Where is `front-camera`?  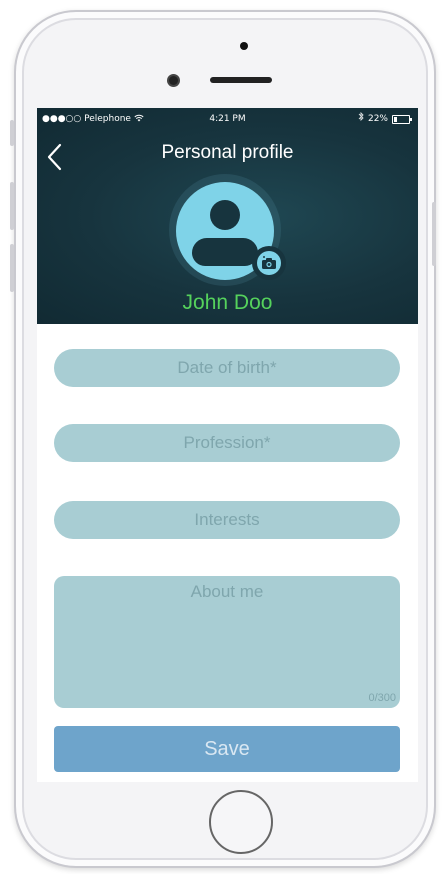
front-camera is located at coordinates (173, 80).